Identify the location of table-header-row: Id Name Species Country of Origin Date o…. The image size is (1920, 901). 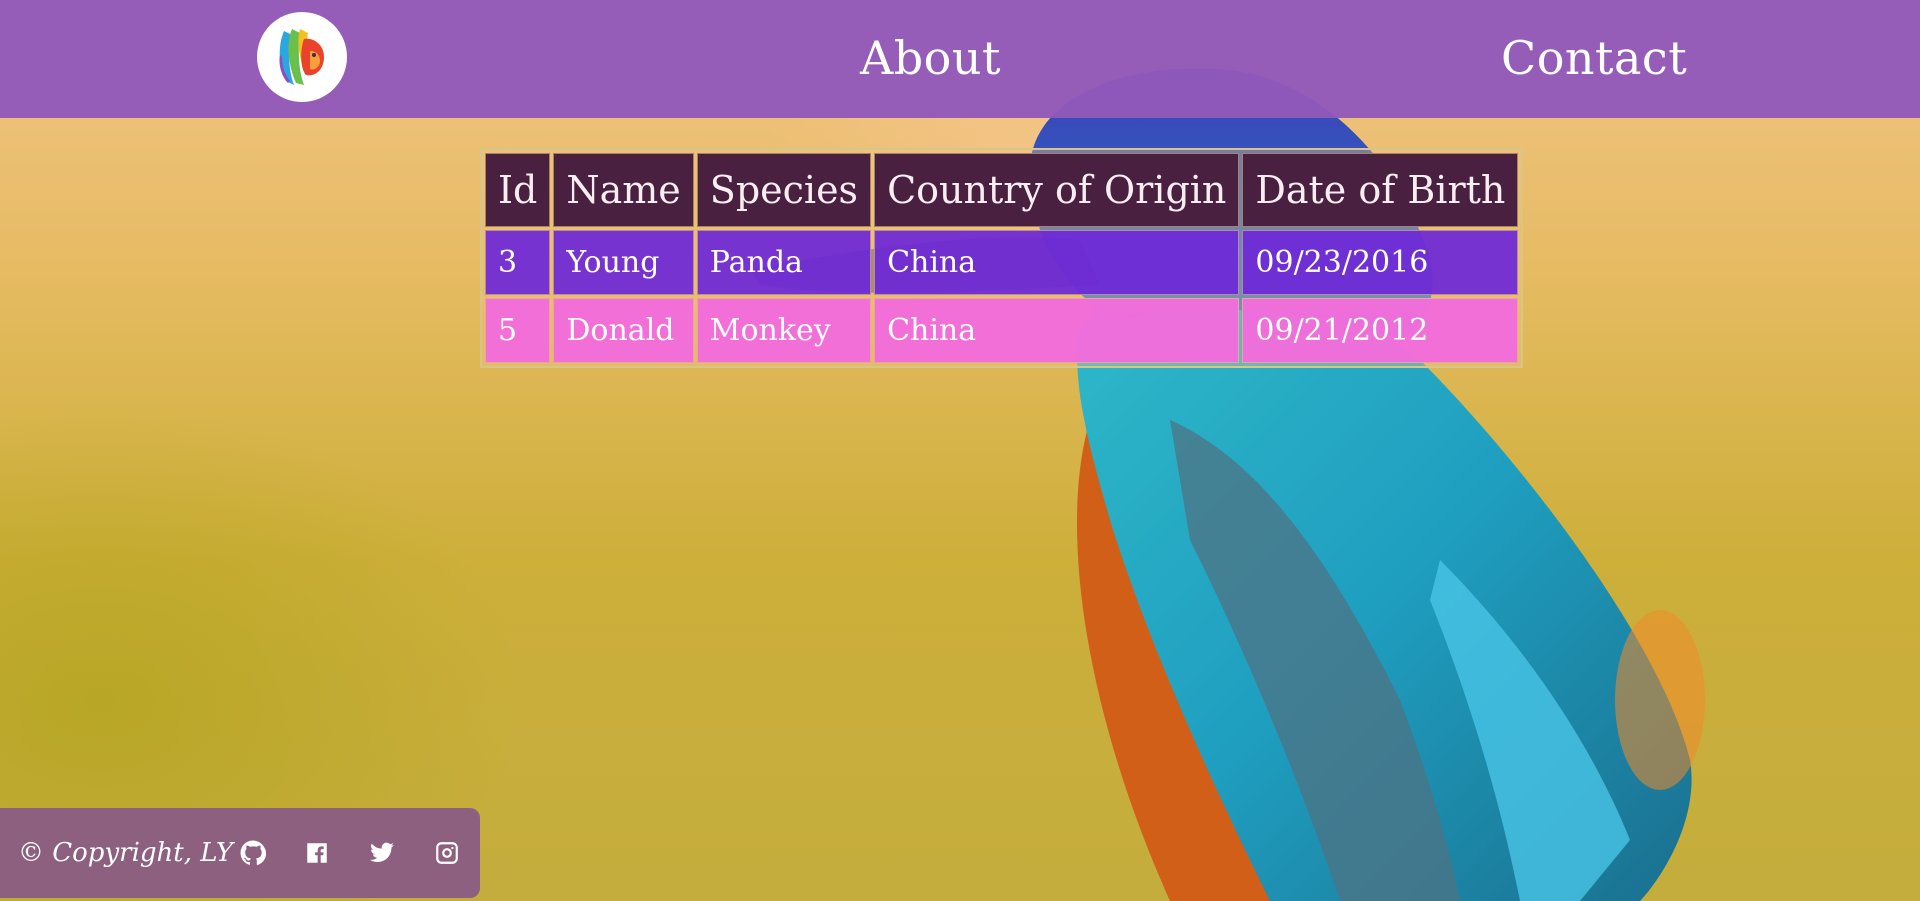
(1002, 190).